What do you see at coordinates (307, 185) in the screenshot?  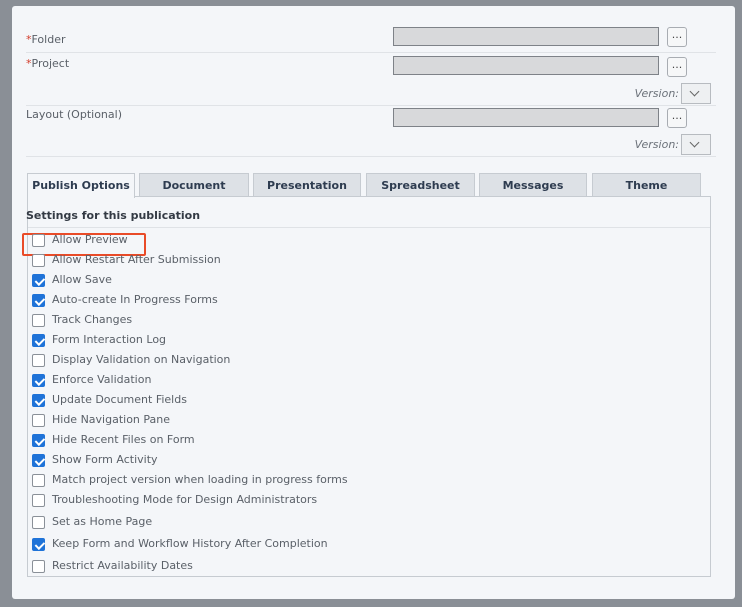 I see `tab-presentation: Presentation` at bounding box center [307, 185].